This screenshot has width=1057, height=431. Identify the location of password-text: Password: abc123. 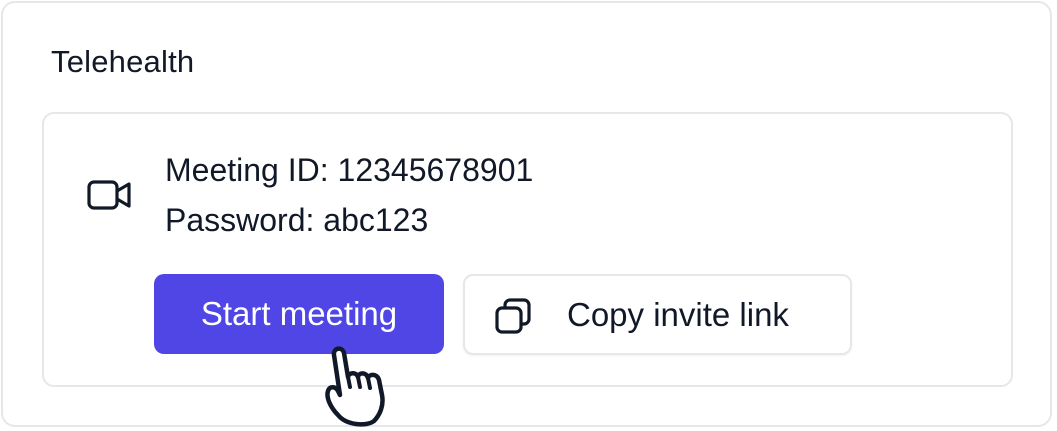
(297, 220).